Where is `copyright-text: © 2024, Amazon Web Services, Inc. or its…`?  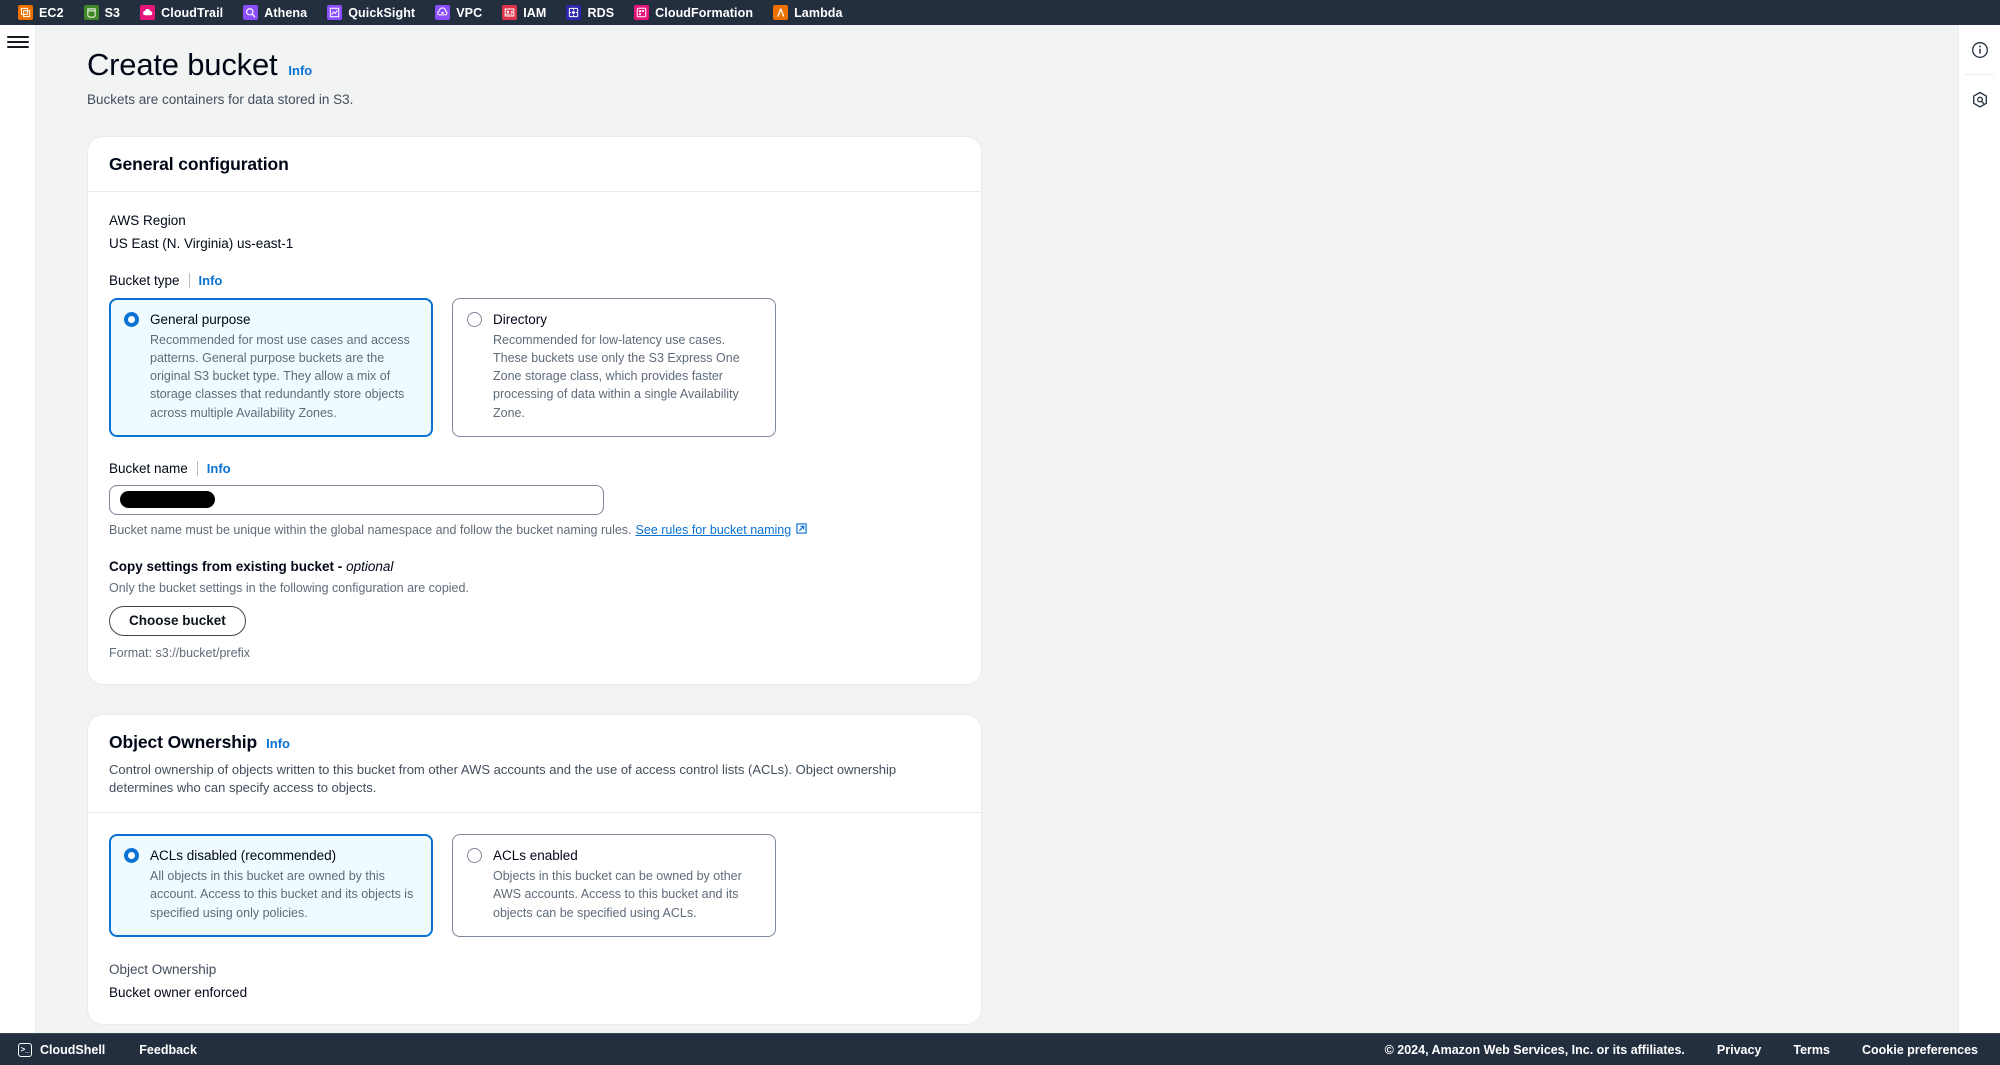 copyright-text: © 2024, Amazon Web Services, Inc. or its… is located at coordinates (1534, 1049).